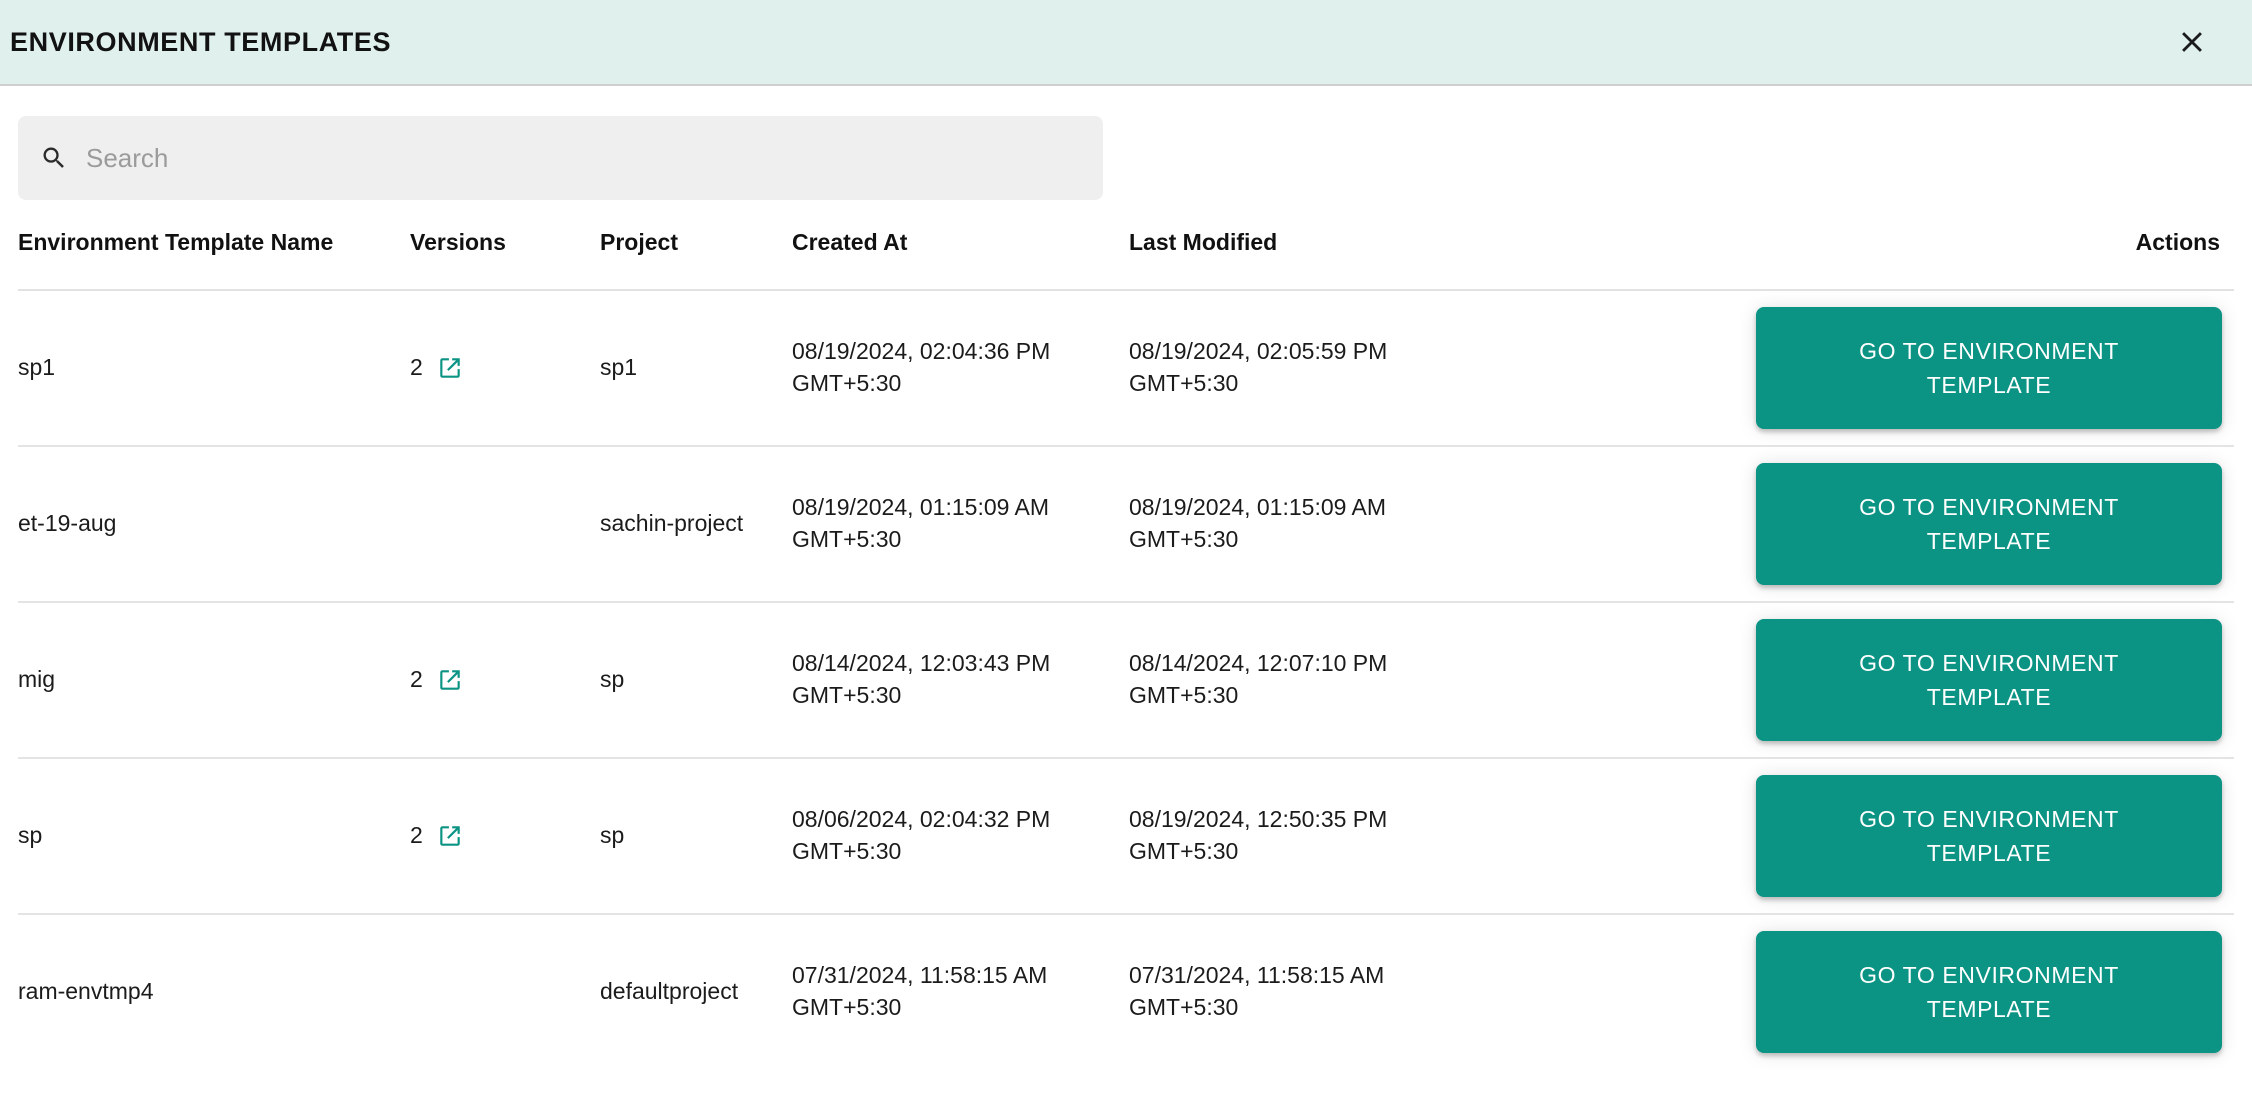 The height and width of the screenshot is (1112, 2252). I want to click on cell-last-modified: 08/19/2024, 02:05:59 PM GMT+5:30, so click(1312, 368).